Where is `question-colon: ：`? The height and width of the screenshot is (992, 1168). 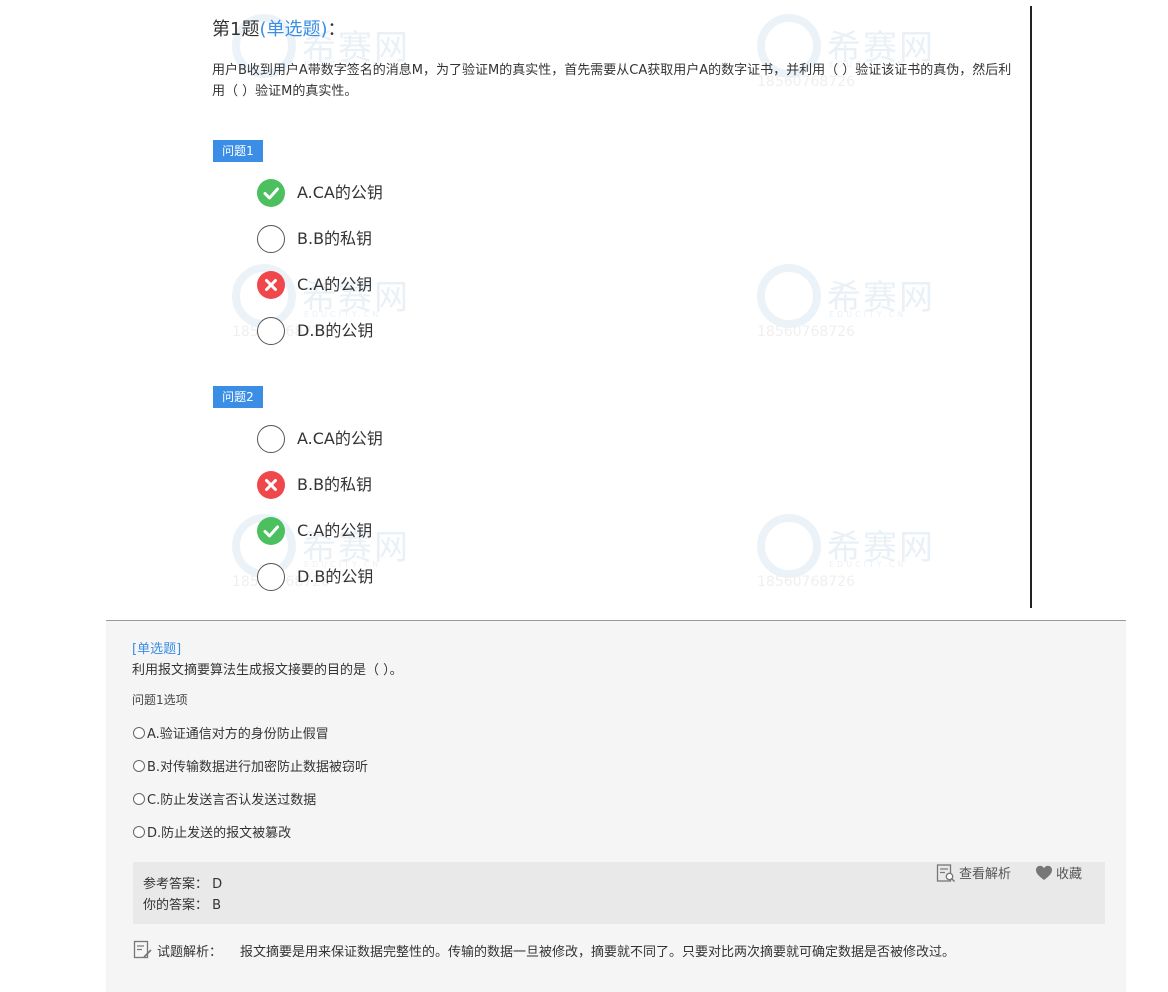 question-colon: ： is located at coordinates (336, 29).